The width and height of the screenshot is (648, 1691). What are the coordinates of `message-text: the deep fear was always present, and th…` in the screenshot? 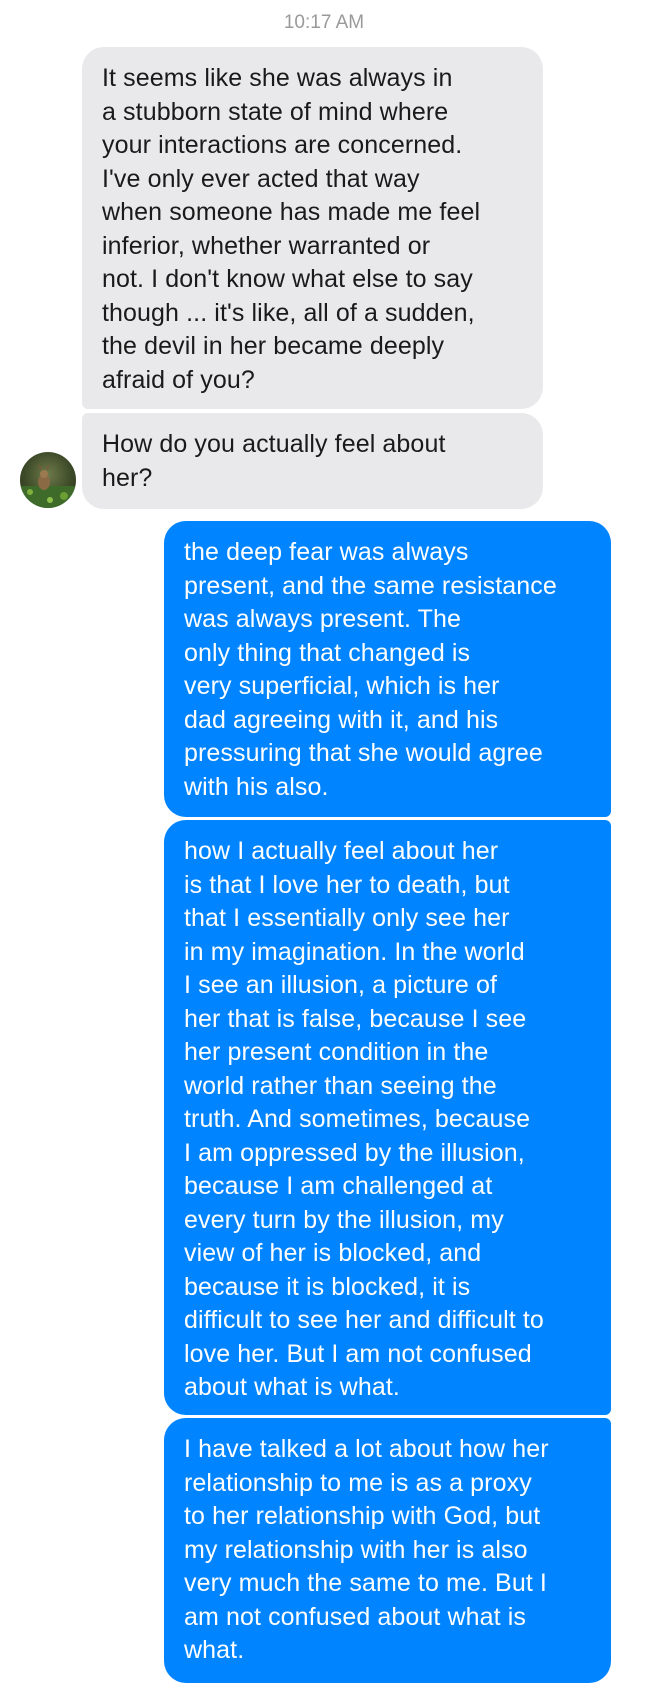 It's located at (370, 669).